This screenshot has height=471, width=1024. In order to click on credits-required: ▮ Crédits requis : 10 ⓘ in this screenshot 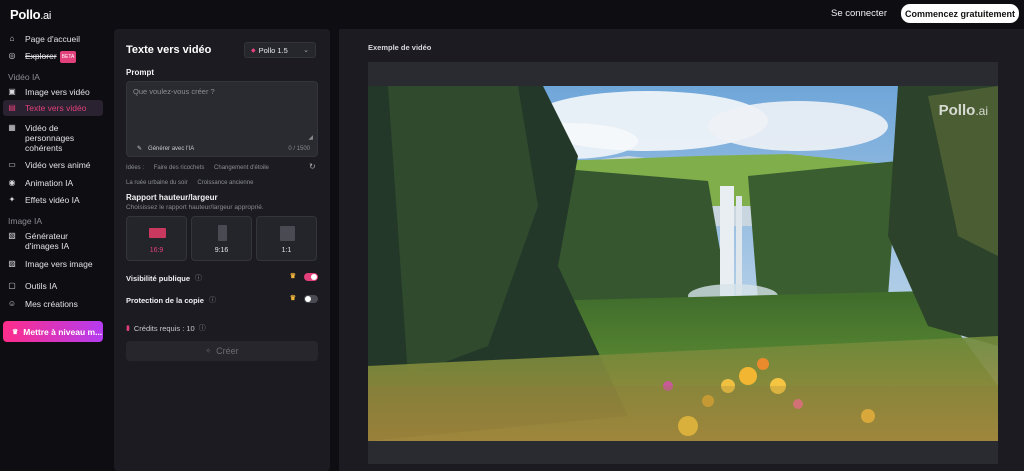, I will do `click(166, 328)`.